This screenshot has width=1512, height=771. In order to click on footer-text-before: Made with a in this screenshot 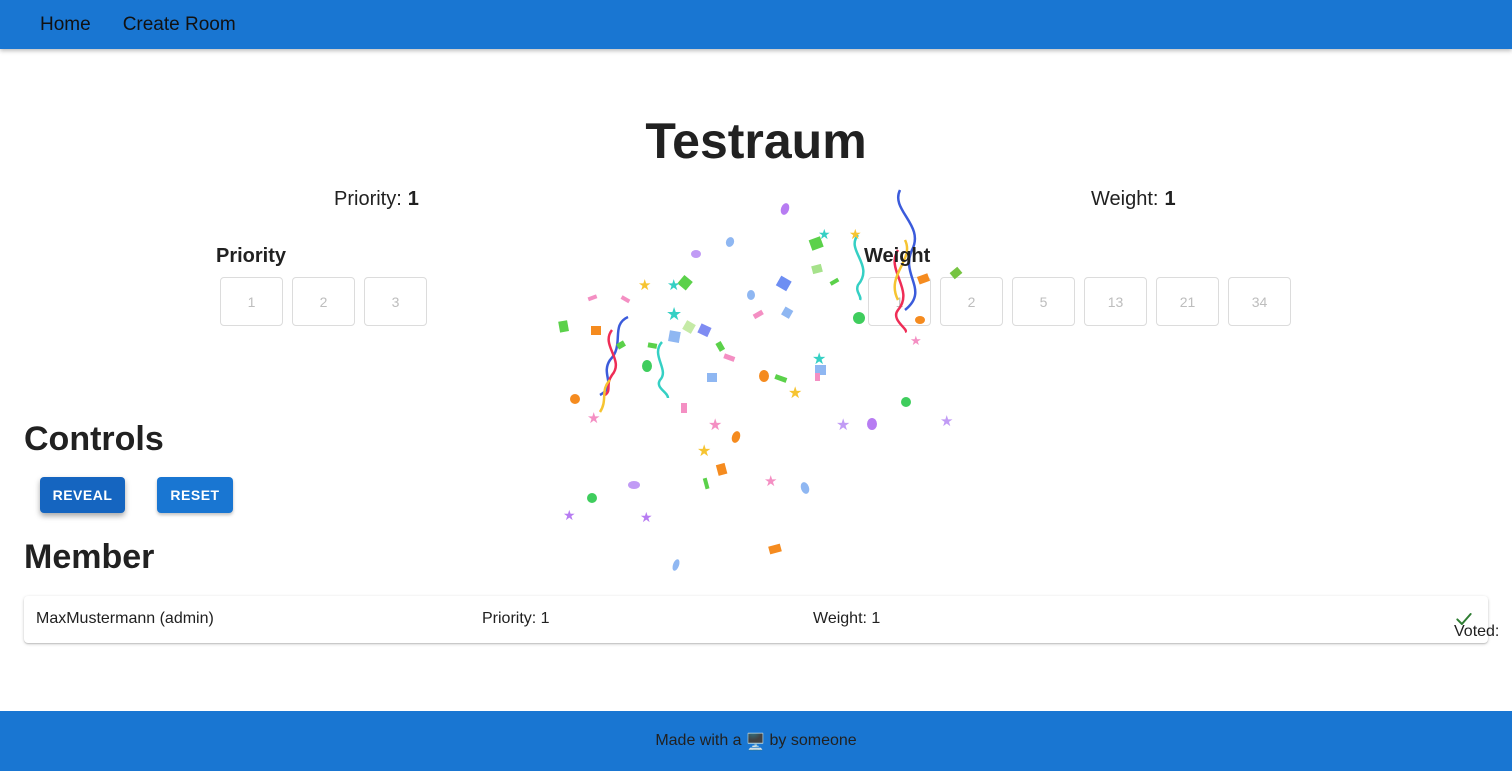, I will do `click(698, 740)`.